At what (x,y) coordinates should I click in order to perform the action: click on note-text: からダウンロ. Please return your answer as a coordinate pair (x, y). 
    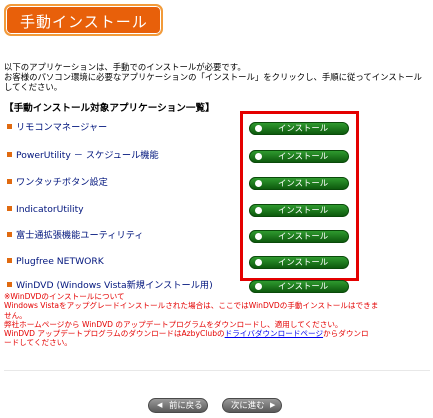
    Looking at the image, I should click on (346, 334).